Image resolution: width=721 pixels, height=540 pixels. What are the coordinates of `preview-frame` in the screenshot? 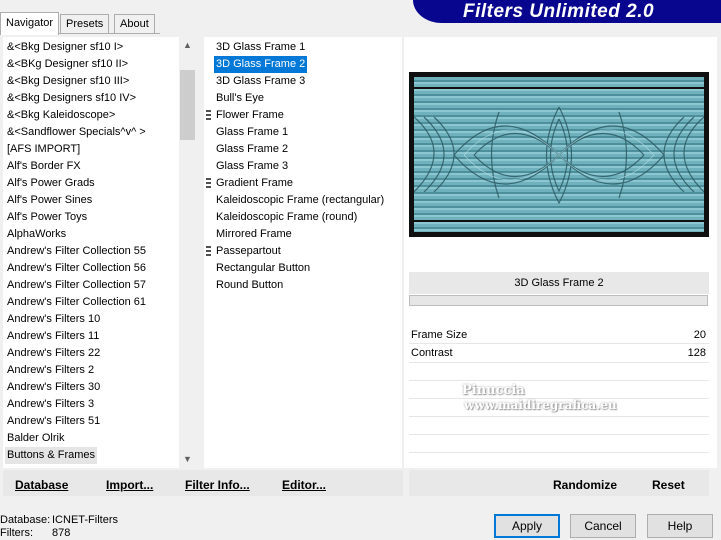 It's located at (559, 154).